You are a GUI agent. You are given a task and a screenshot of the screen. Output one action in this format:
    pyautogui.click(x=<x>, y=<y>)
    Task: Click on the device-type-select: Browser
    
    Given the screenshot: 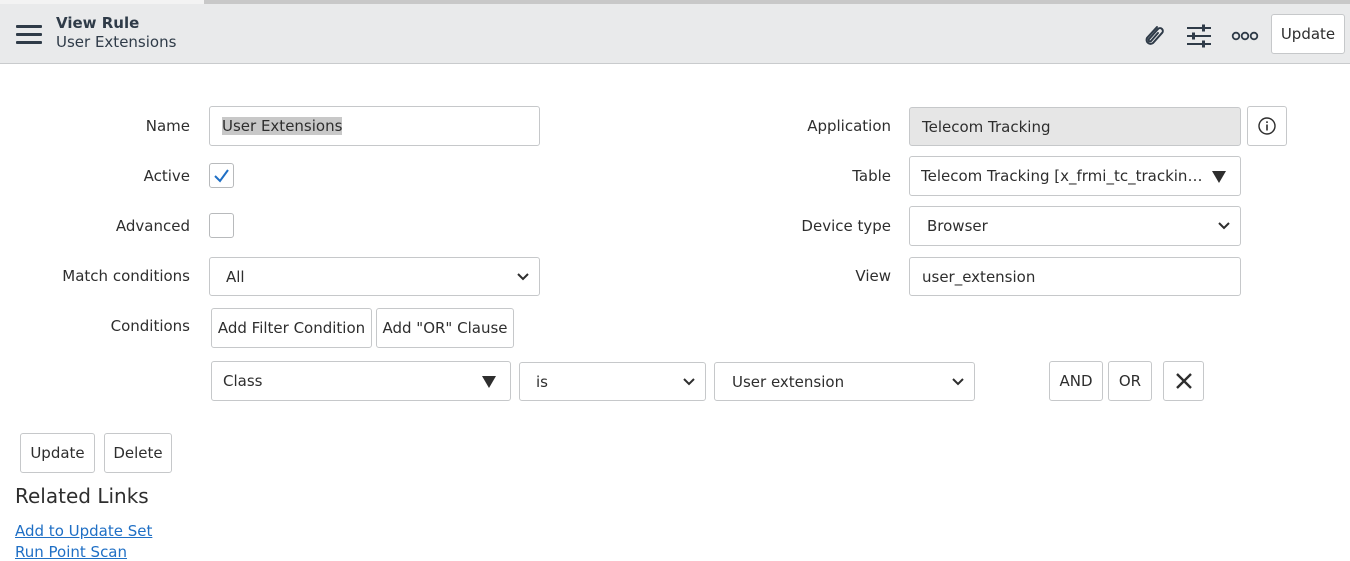 What is the action you would take?
    pyautogui.click(x=1075, y=226)
    